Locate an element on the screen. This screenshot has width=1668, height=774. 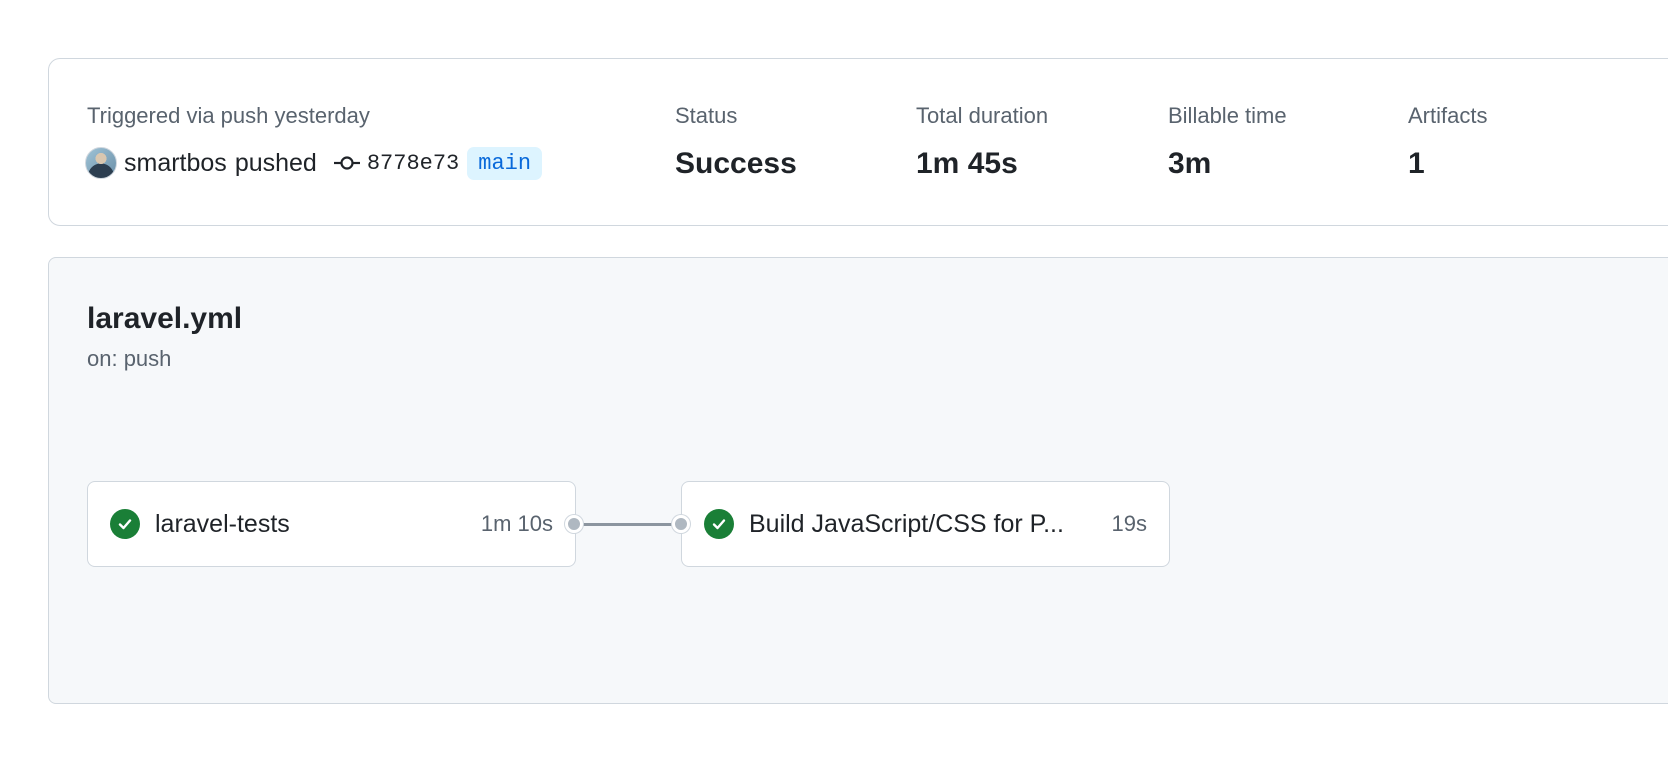
job-duration: 19s is located at coordinates (1129, 523).